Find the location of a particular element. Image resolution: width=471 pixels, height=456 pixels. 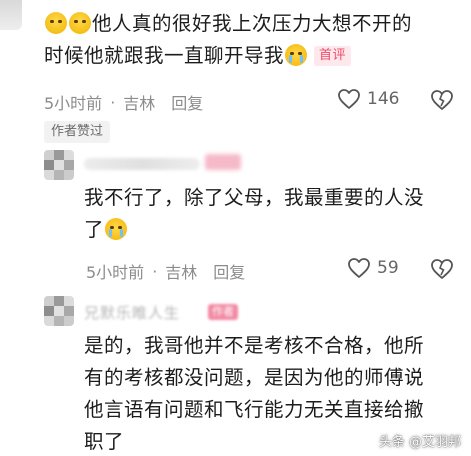

blurred-username: 兄默乐睢人生 is located at coordinates (132, 313).